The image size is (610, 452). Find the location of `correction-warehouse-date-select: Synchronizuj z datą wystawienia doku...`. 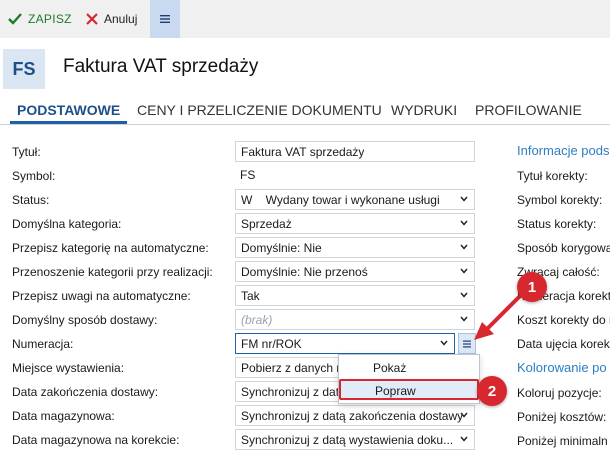

correction-warehouse-date-select: Synchronizuj z datą wystawienia doku... is located at coordinates (355, 439).